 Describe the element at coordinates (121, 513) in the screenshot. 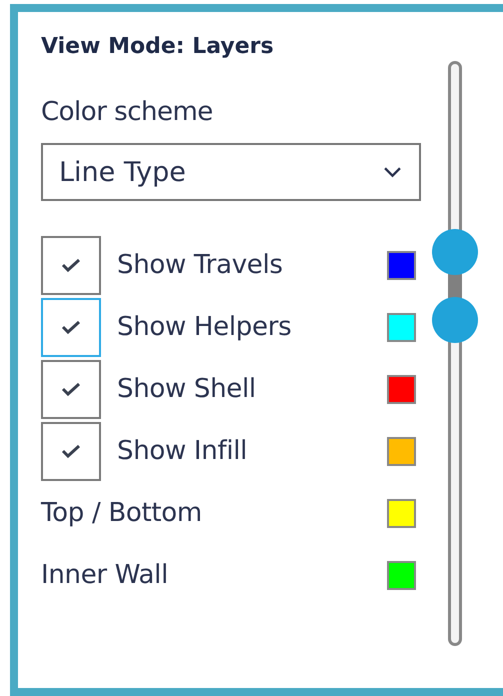

I see `legend-label: Top / Bottom` at that location.